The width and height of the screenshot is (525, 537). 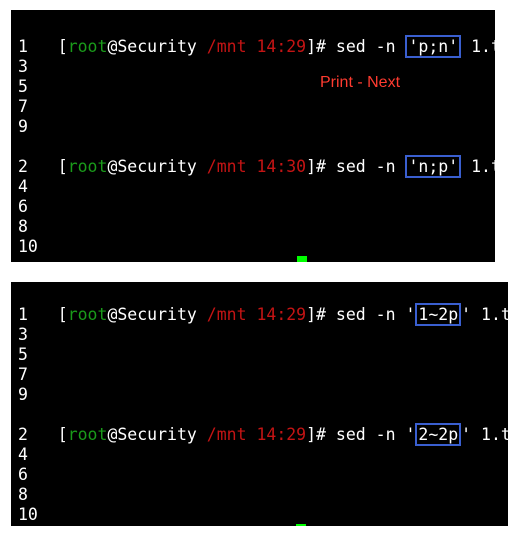 I want to click on highlighted-argument: 1~2p, so click(x=438, y=314).